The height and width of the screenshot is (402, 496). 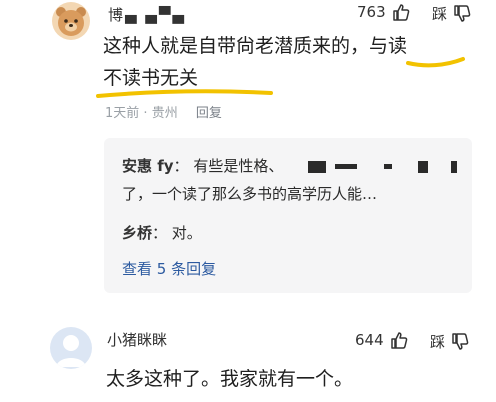 I want to click on comment-meta: 1天前 · 贵州 回复, so click(x=163, y=111).